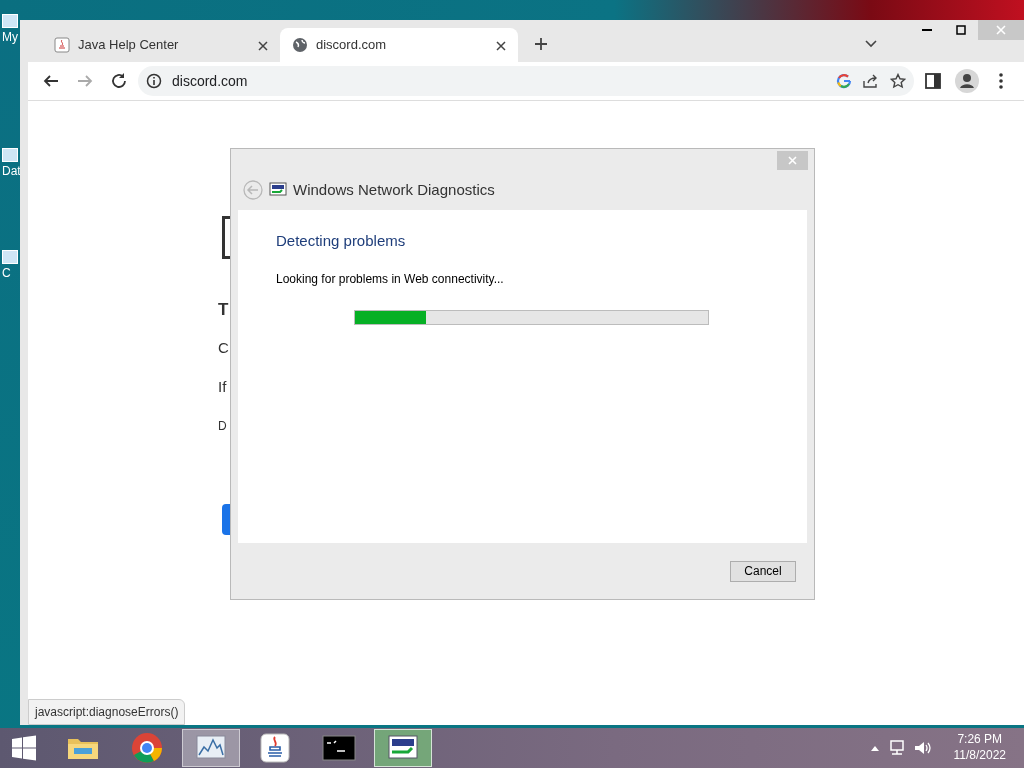 Image resolution: width=1024 pixels, height=768 pixels. What do you see at coordinates (403, 748) in the screenshot?
I see `taskbar-app-button` at bounding box center [403, 748].